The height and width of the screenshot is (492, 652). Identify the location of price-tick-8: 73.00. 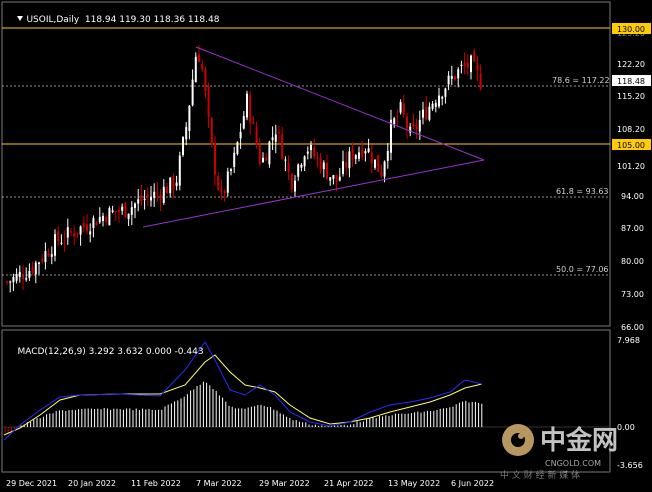
(632, 294).